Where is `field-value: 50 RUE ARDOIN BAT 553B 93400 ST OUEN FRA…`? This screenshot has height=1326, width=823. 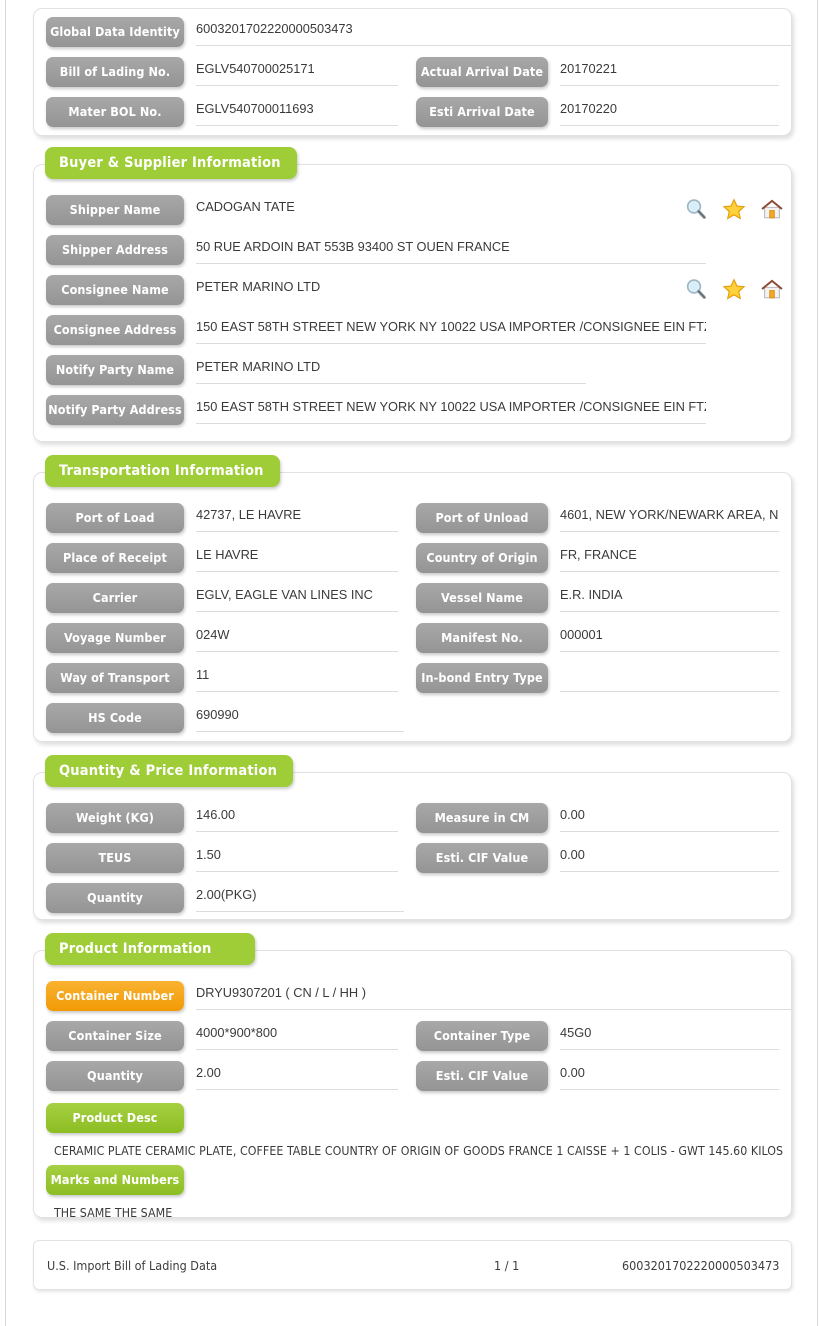
field-value: 50 RUE ARDOIN BAT 553B 93400 ST OUEN FRA… is located at coordinates (451, 249).